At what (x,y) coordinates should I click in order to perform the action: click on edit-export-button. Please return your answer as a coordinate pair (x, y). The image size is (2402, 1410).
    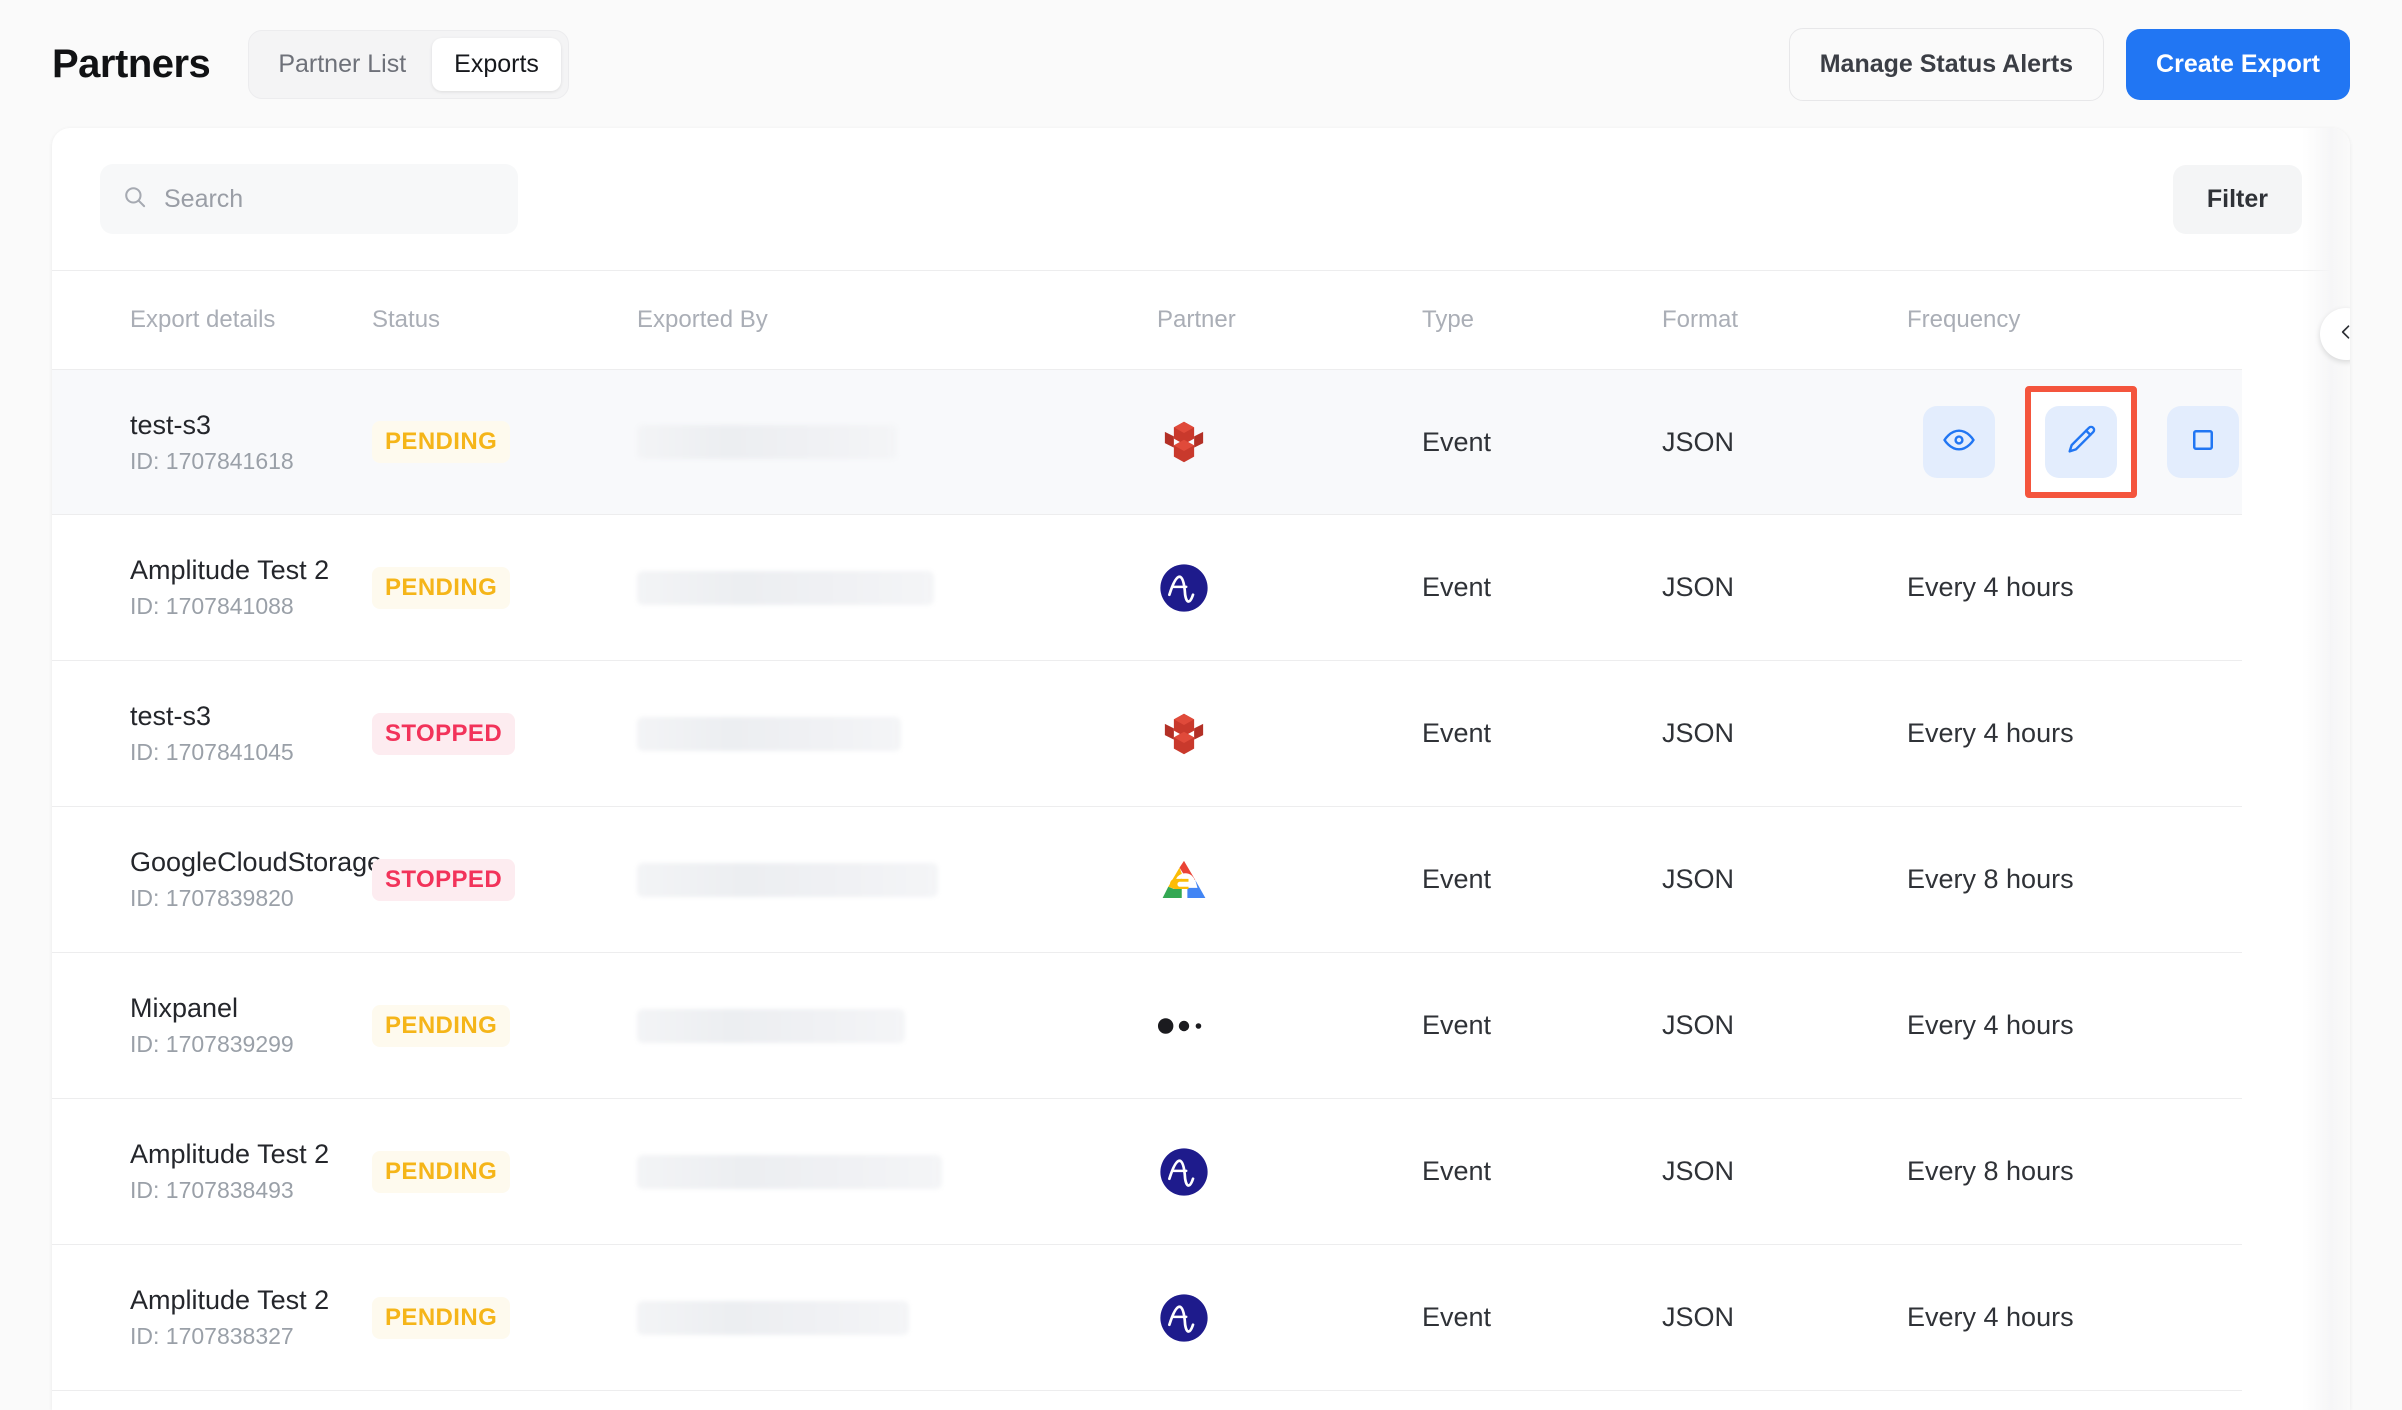
    Looking at the image, I should click on (2081, 442).